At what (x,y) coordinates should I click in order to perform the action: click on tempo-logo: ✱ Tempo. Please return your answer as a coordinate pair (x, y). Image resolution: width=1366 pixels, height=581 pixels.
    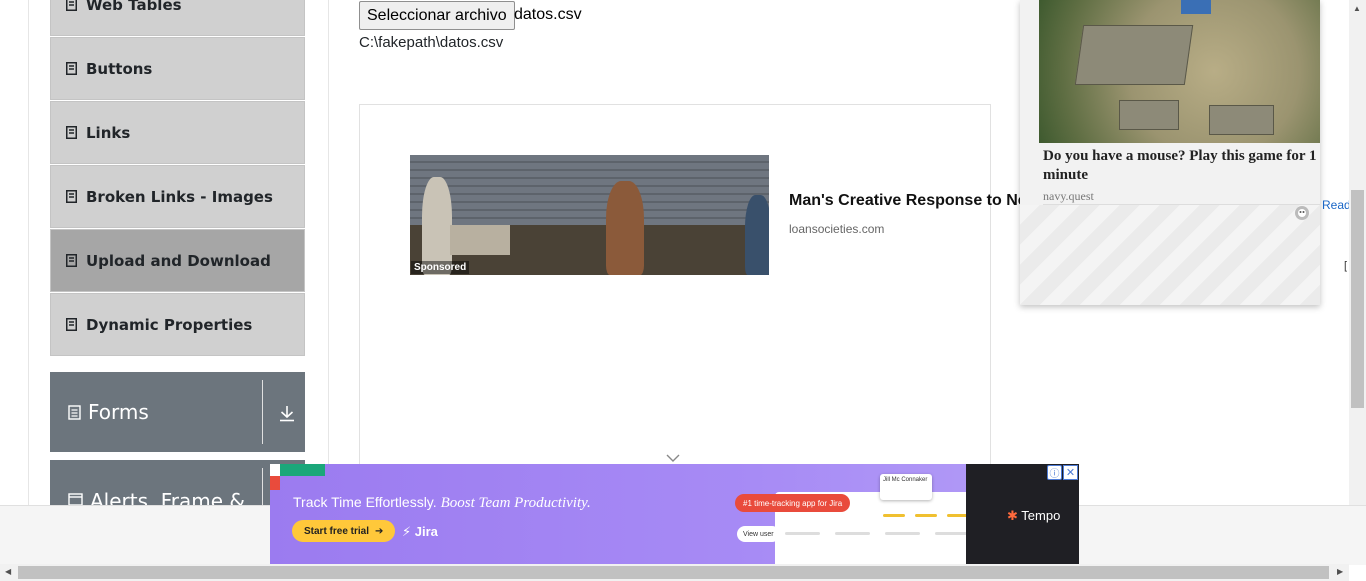
    Looking at the image, I should click on (1033, 516).